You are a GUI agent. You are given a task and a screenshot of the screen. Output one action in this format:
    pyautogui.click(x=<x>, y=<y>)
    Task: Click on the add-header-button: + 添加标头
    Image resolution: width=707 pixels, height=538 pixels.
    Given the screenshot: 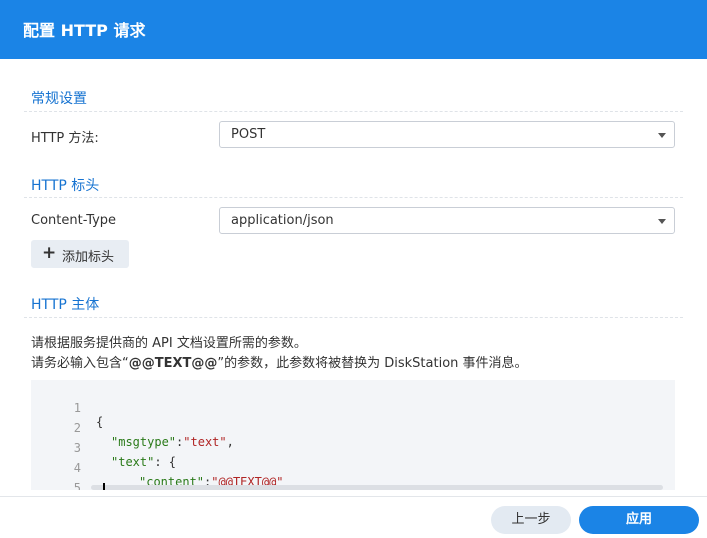 What is the action you would take?
    pyautogui.click(x=80, y=254)
    